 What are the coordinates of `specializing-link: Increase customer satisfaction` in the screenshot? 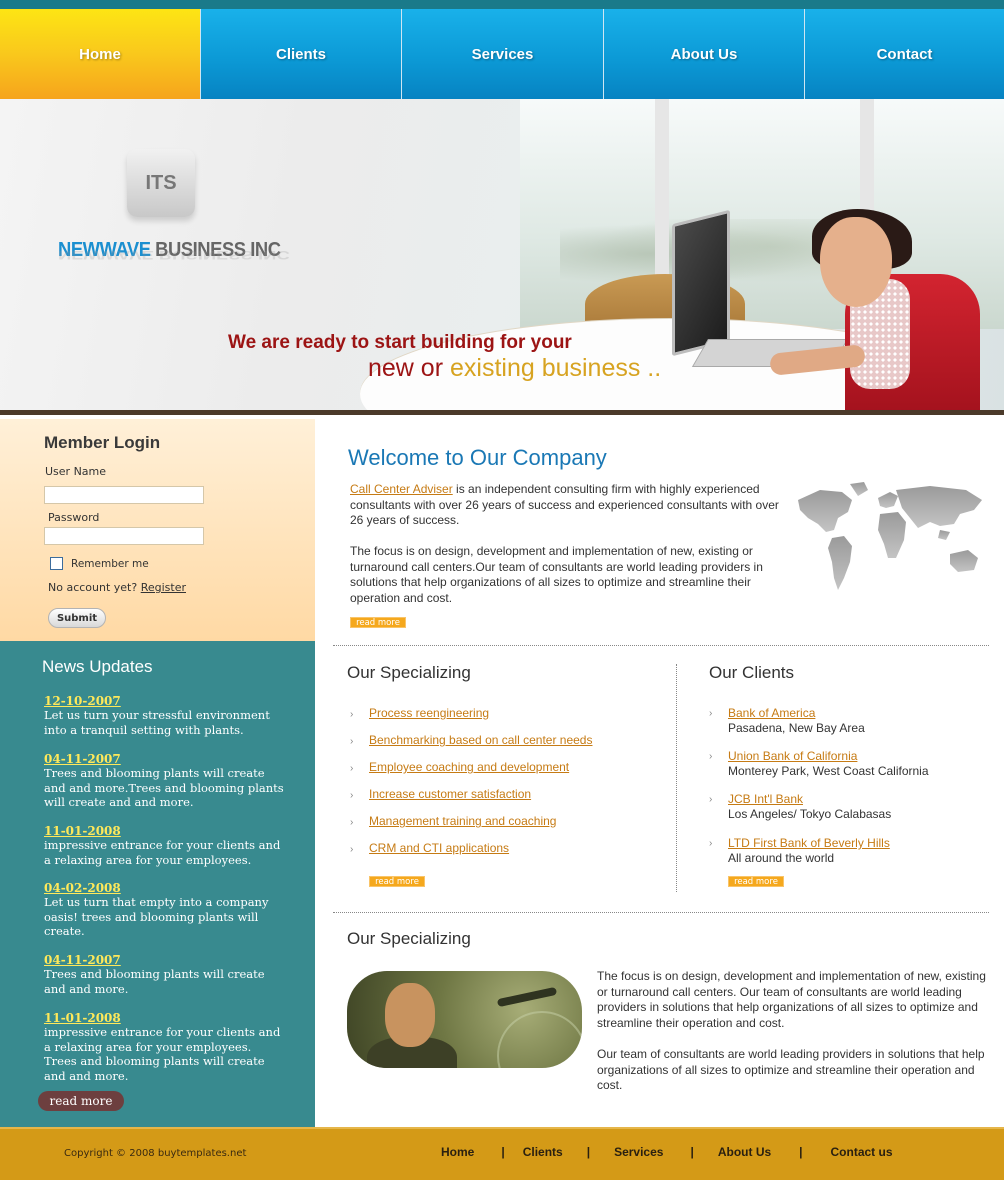 It's located at (450, 794).